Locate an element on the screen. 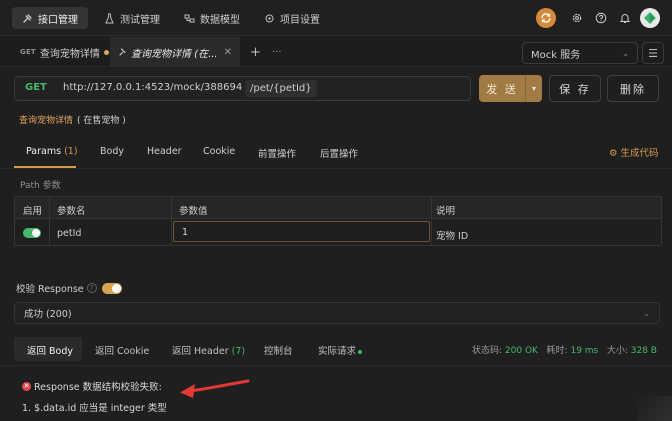 The width and height of the screenshot is (672, 421). nav-project-settings: 项目设置 is located at coordinates (292, 18).